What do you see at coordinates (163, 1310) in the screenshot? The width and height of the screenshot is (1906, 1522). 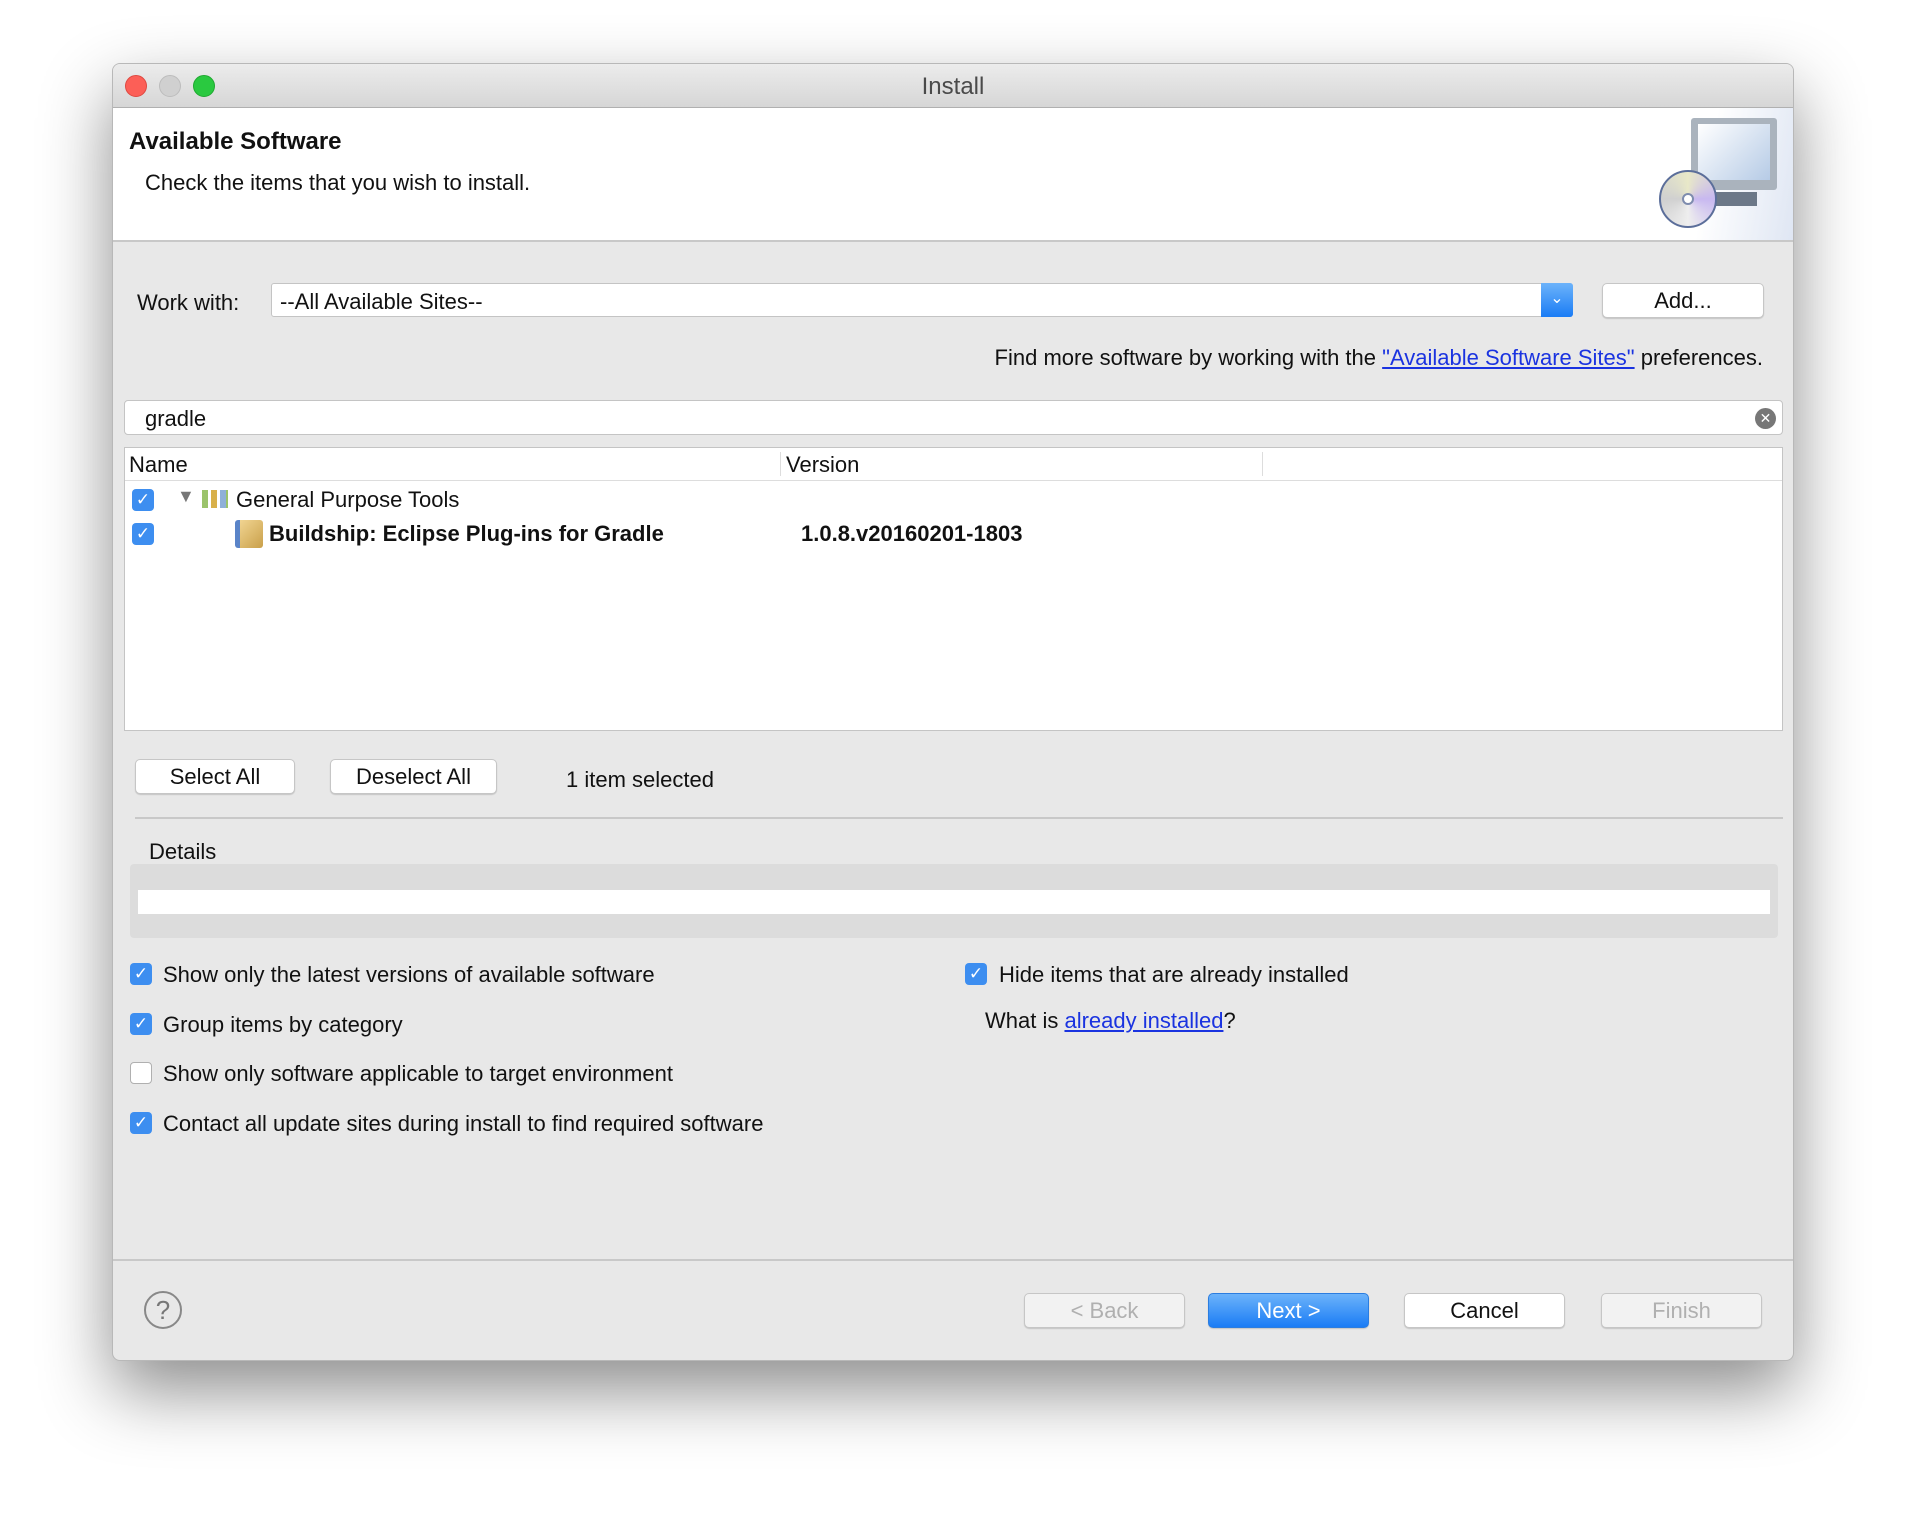 I see `help-icon: ?` at bounding box center [163, 1310].